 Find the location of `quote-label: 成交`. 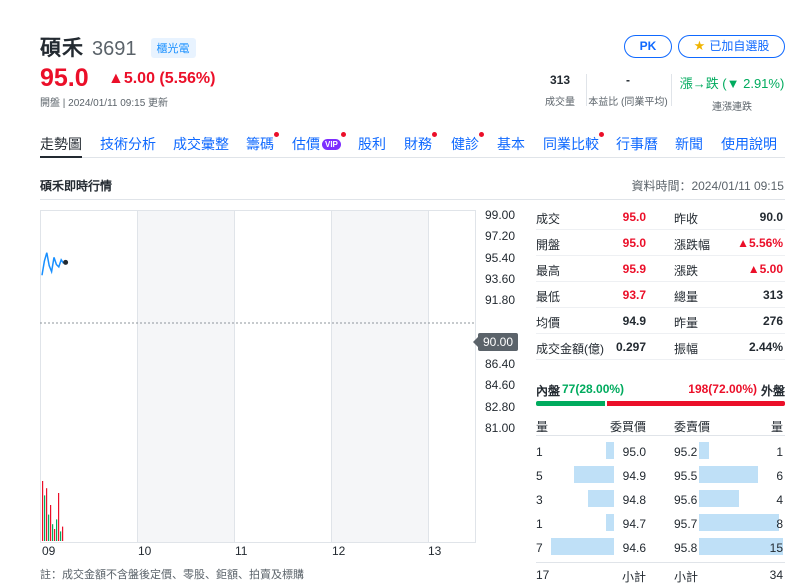

quote-label: 成交 is located at coordinates (548, 219).